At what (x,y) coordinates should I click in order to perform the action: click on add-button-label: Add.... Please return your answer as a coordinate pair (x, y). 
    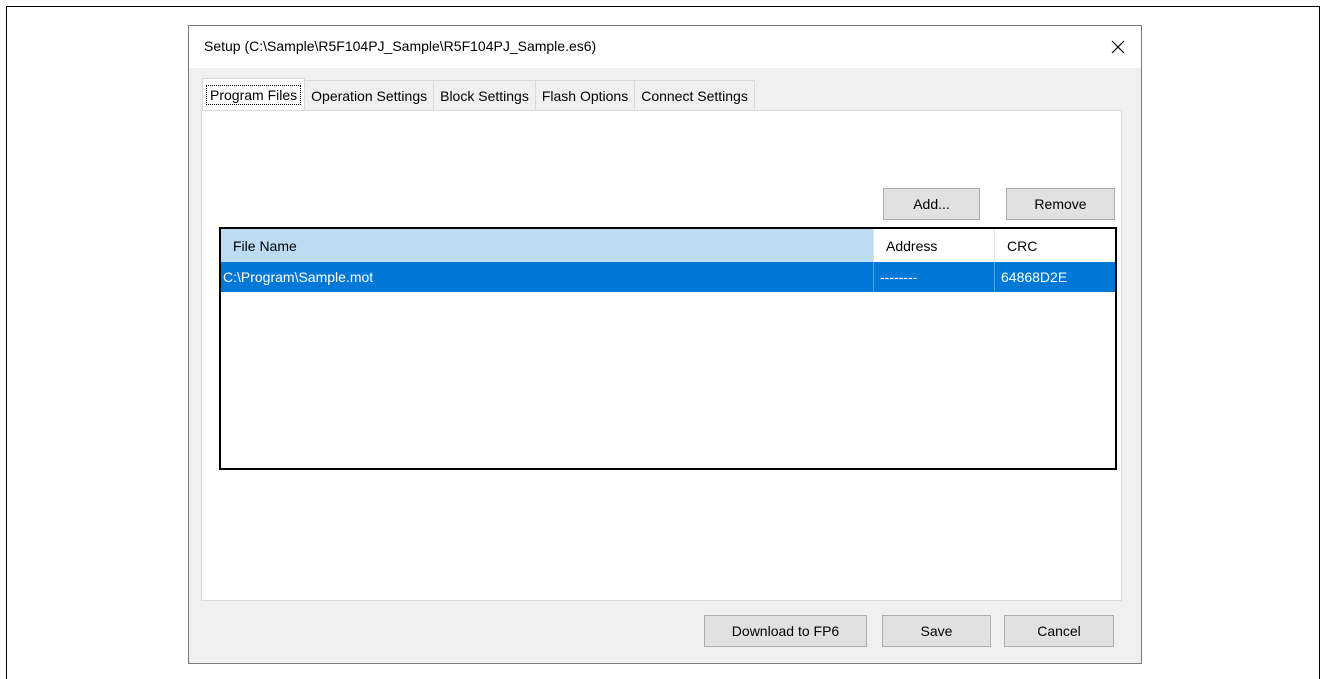
    Looking at the image, I should click on (931, 204).